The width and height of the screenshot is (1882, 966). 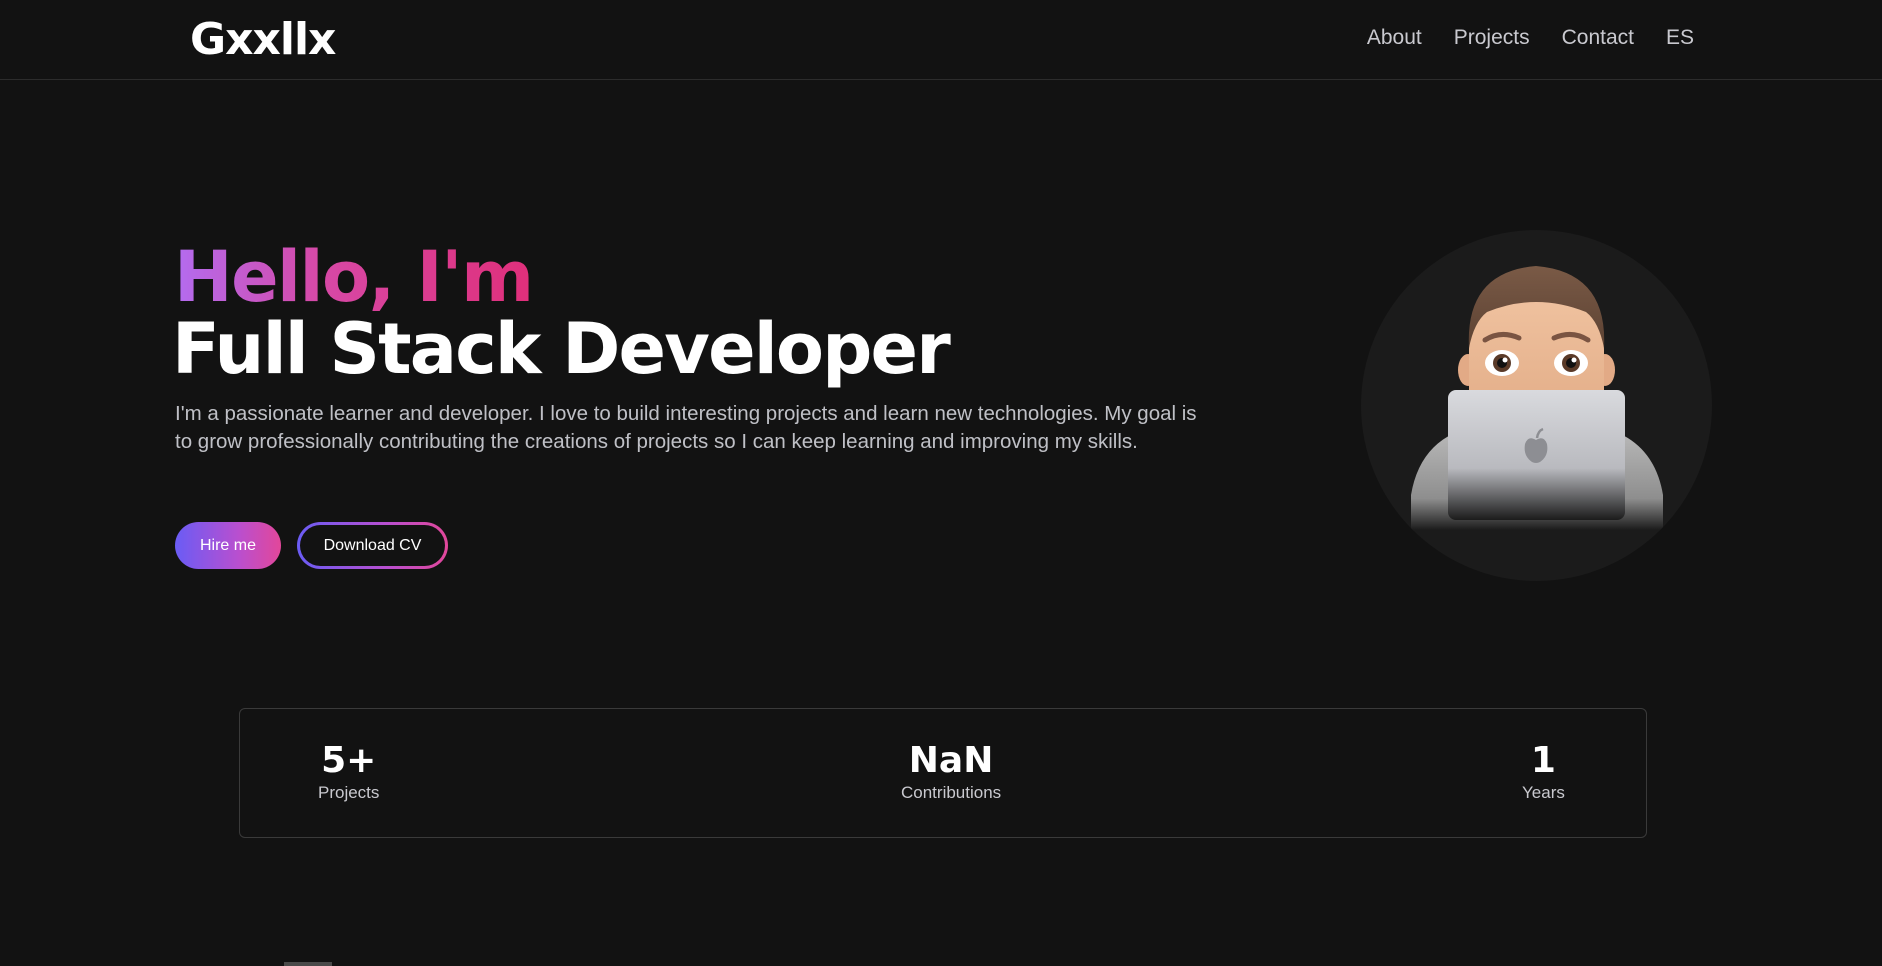 I want to click on stat-value: 5+, so click(x=349, y=760).